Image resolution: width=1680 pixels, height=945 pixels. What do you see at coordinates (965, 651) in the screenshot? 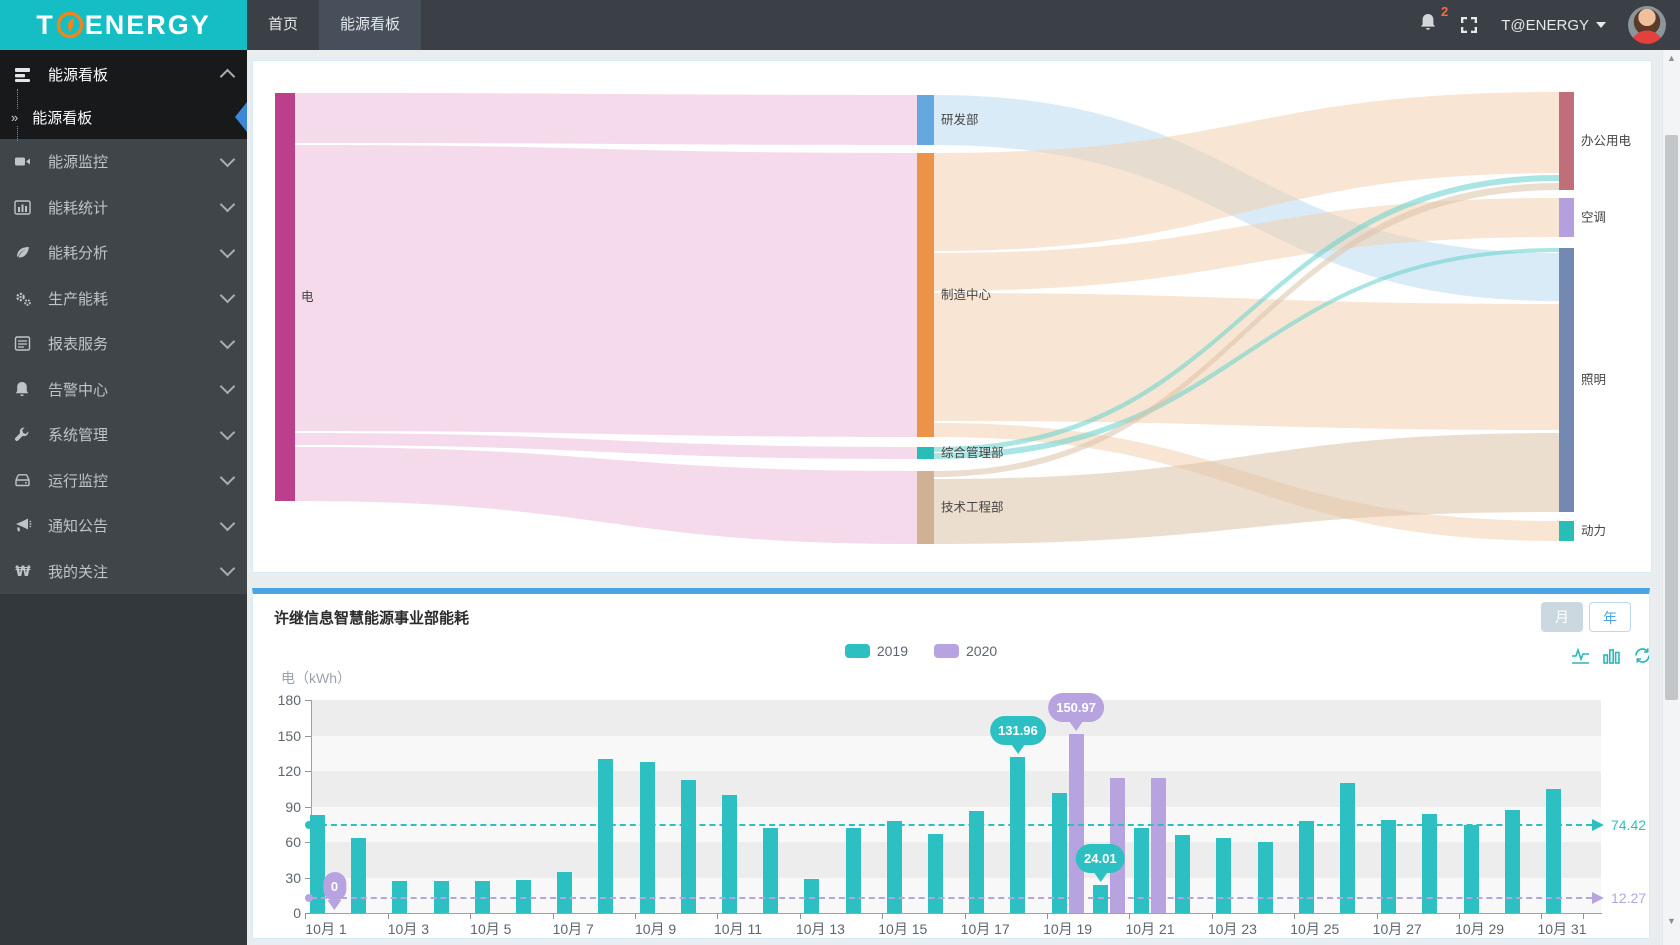
I see `legend-item-2020: 2020` at bounding box center [965, 651].